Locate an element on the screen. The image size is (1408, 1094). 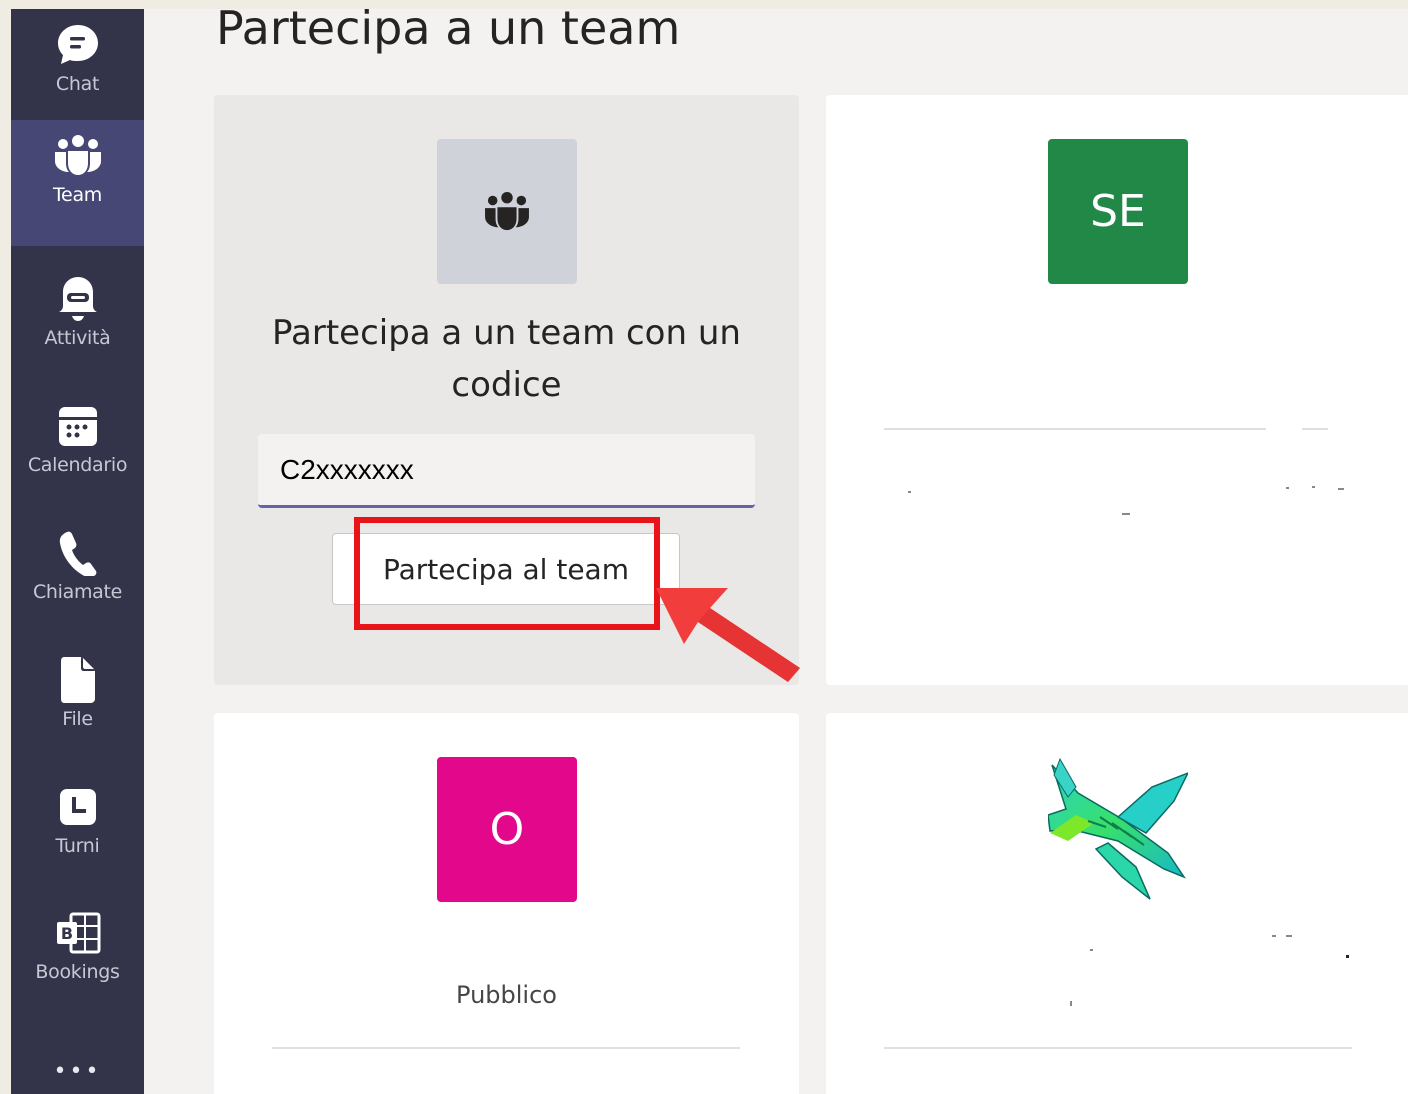
rail-item-calendar: Calendario is located at coordinates (77, 453).